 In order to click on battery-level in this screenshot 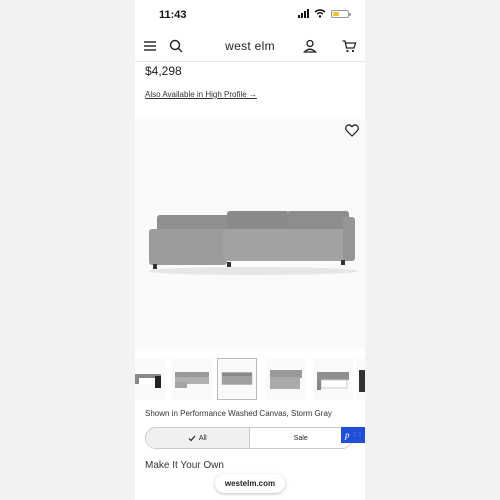, I will do `click(336, 13)`.